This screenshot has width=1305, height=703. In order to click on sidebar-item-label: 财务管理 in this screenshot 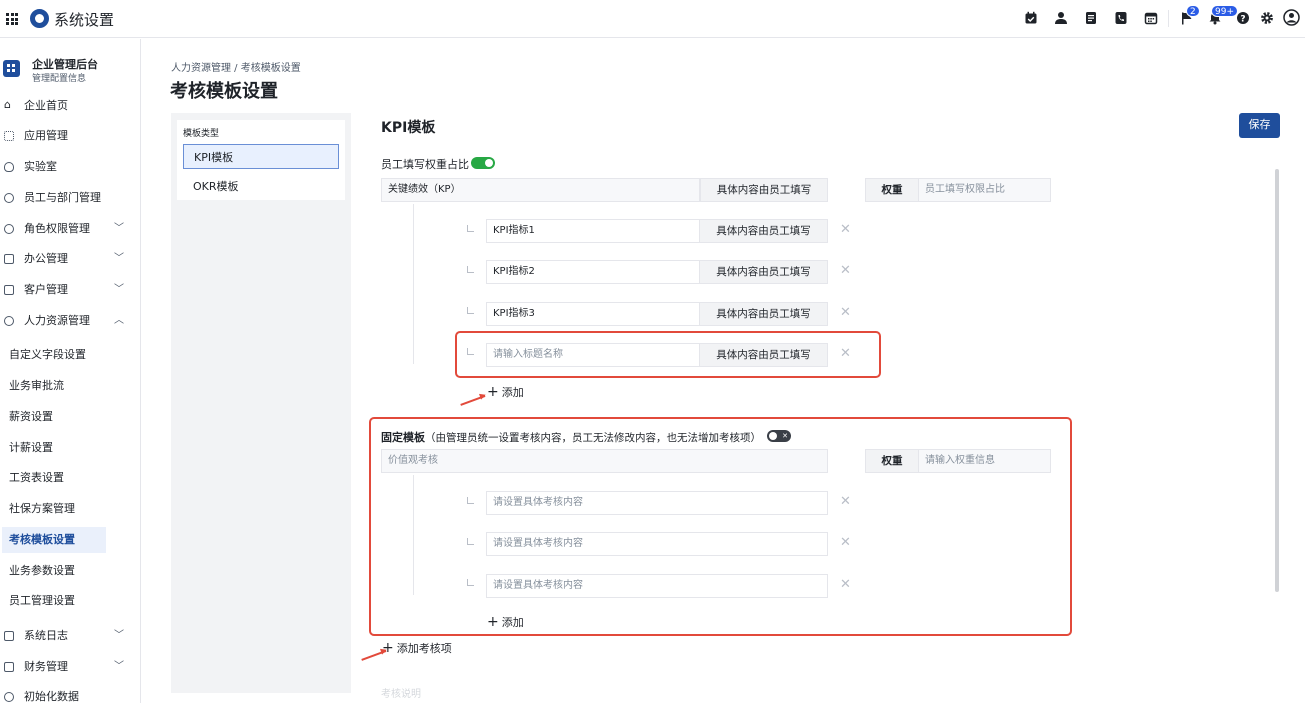, I will do `click(46, 666)`.